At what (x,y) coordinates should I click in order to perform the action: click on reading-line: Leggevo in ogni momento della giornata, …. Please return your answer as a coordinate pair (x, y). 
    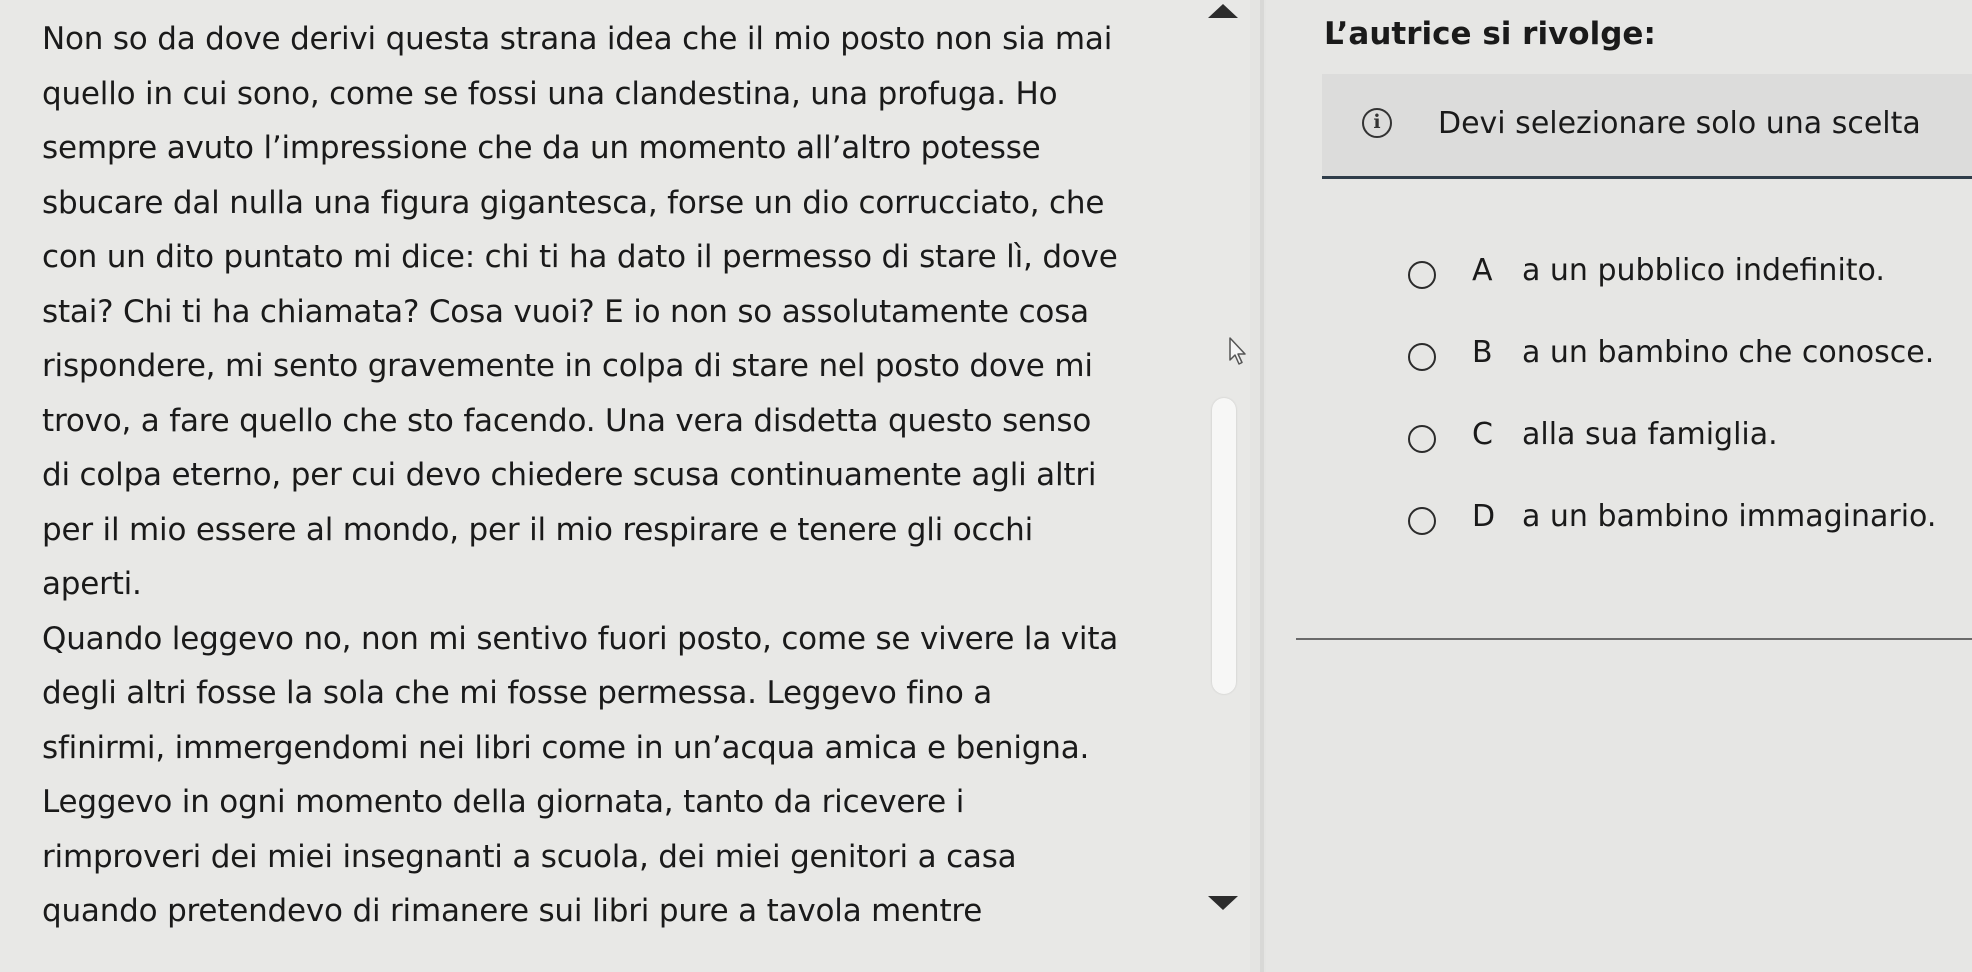
    Looking at the image, I should click on (503, 802).